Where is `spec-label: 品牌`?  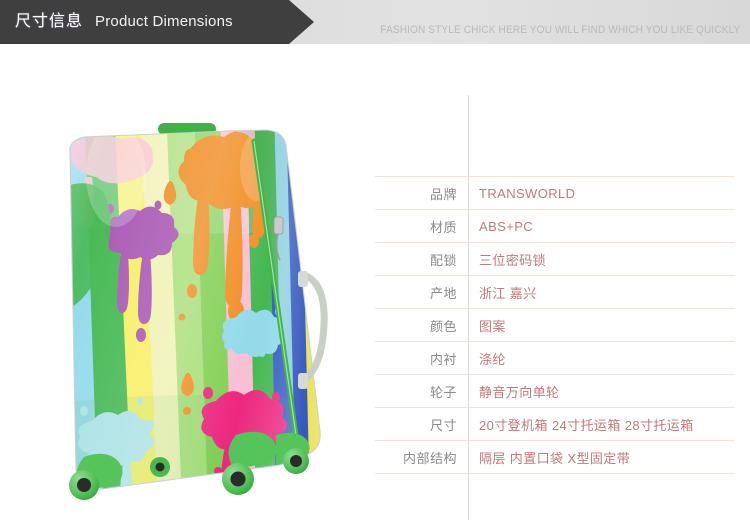 spec-label: 品牌 is located at coordinates (443, 194).